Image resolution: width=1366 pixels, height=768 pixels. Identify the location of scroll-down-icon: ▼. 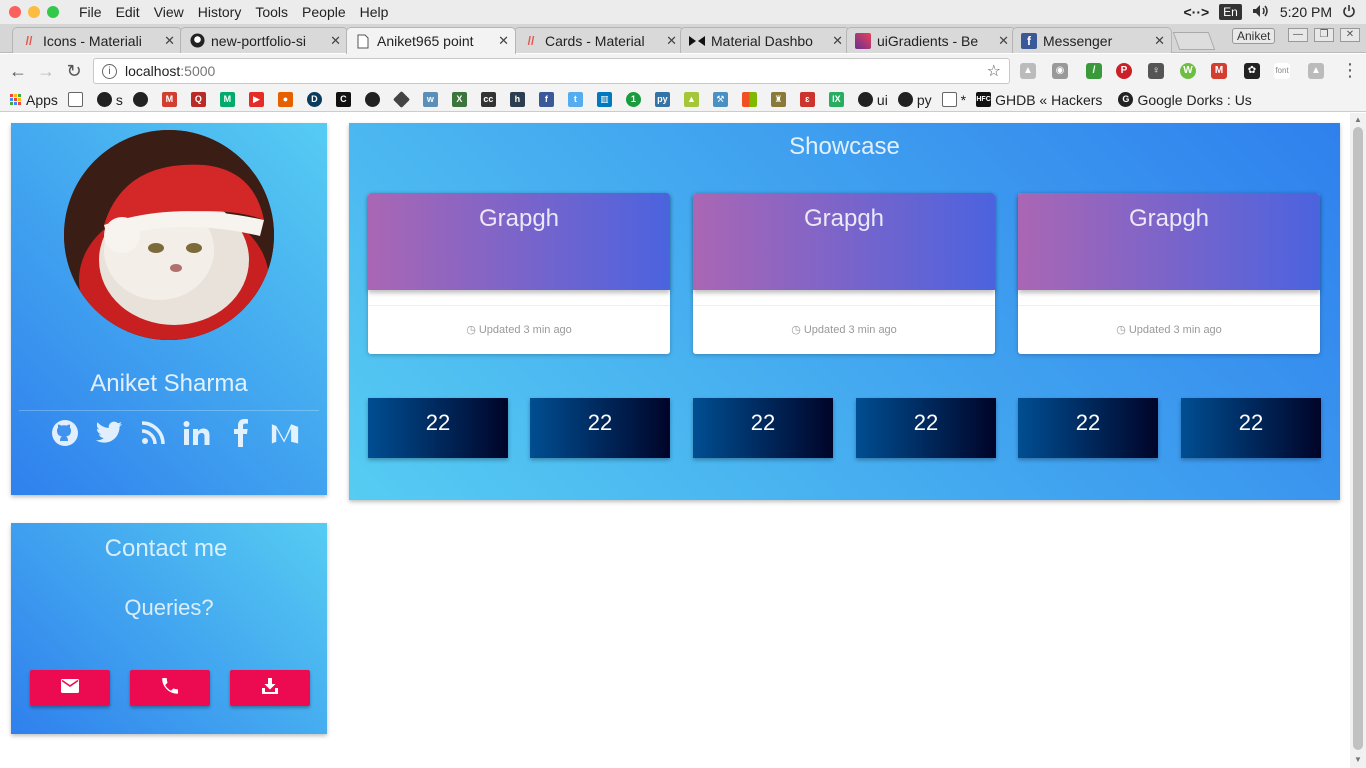
(1358, 759).